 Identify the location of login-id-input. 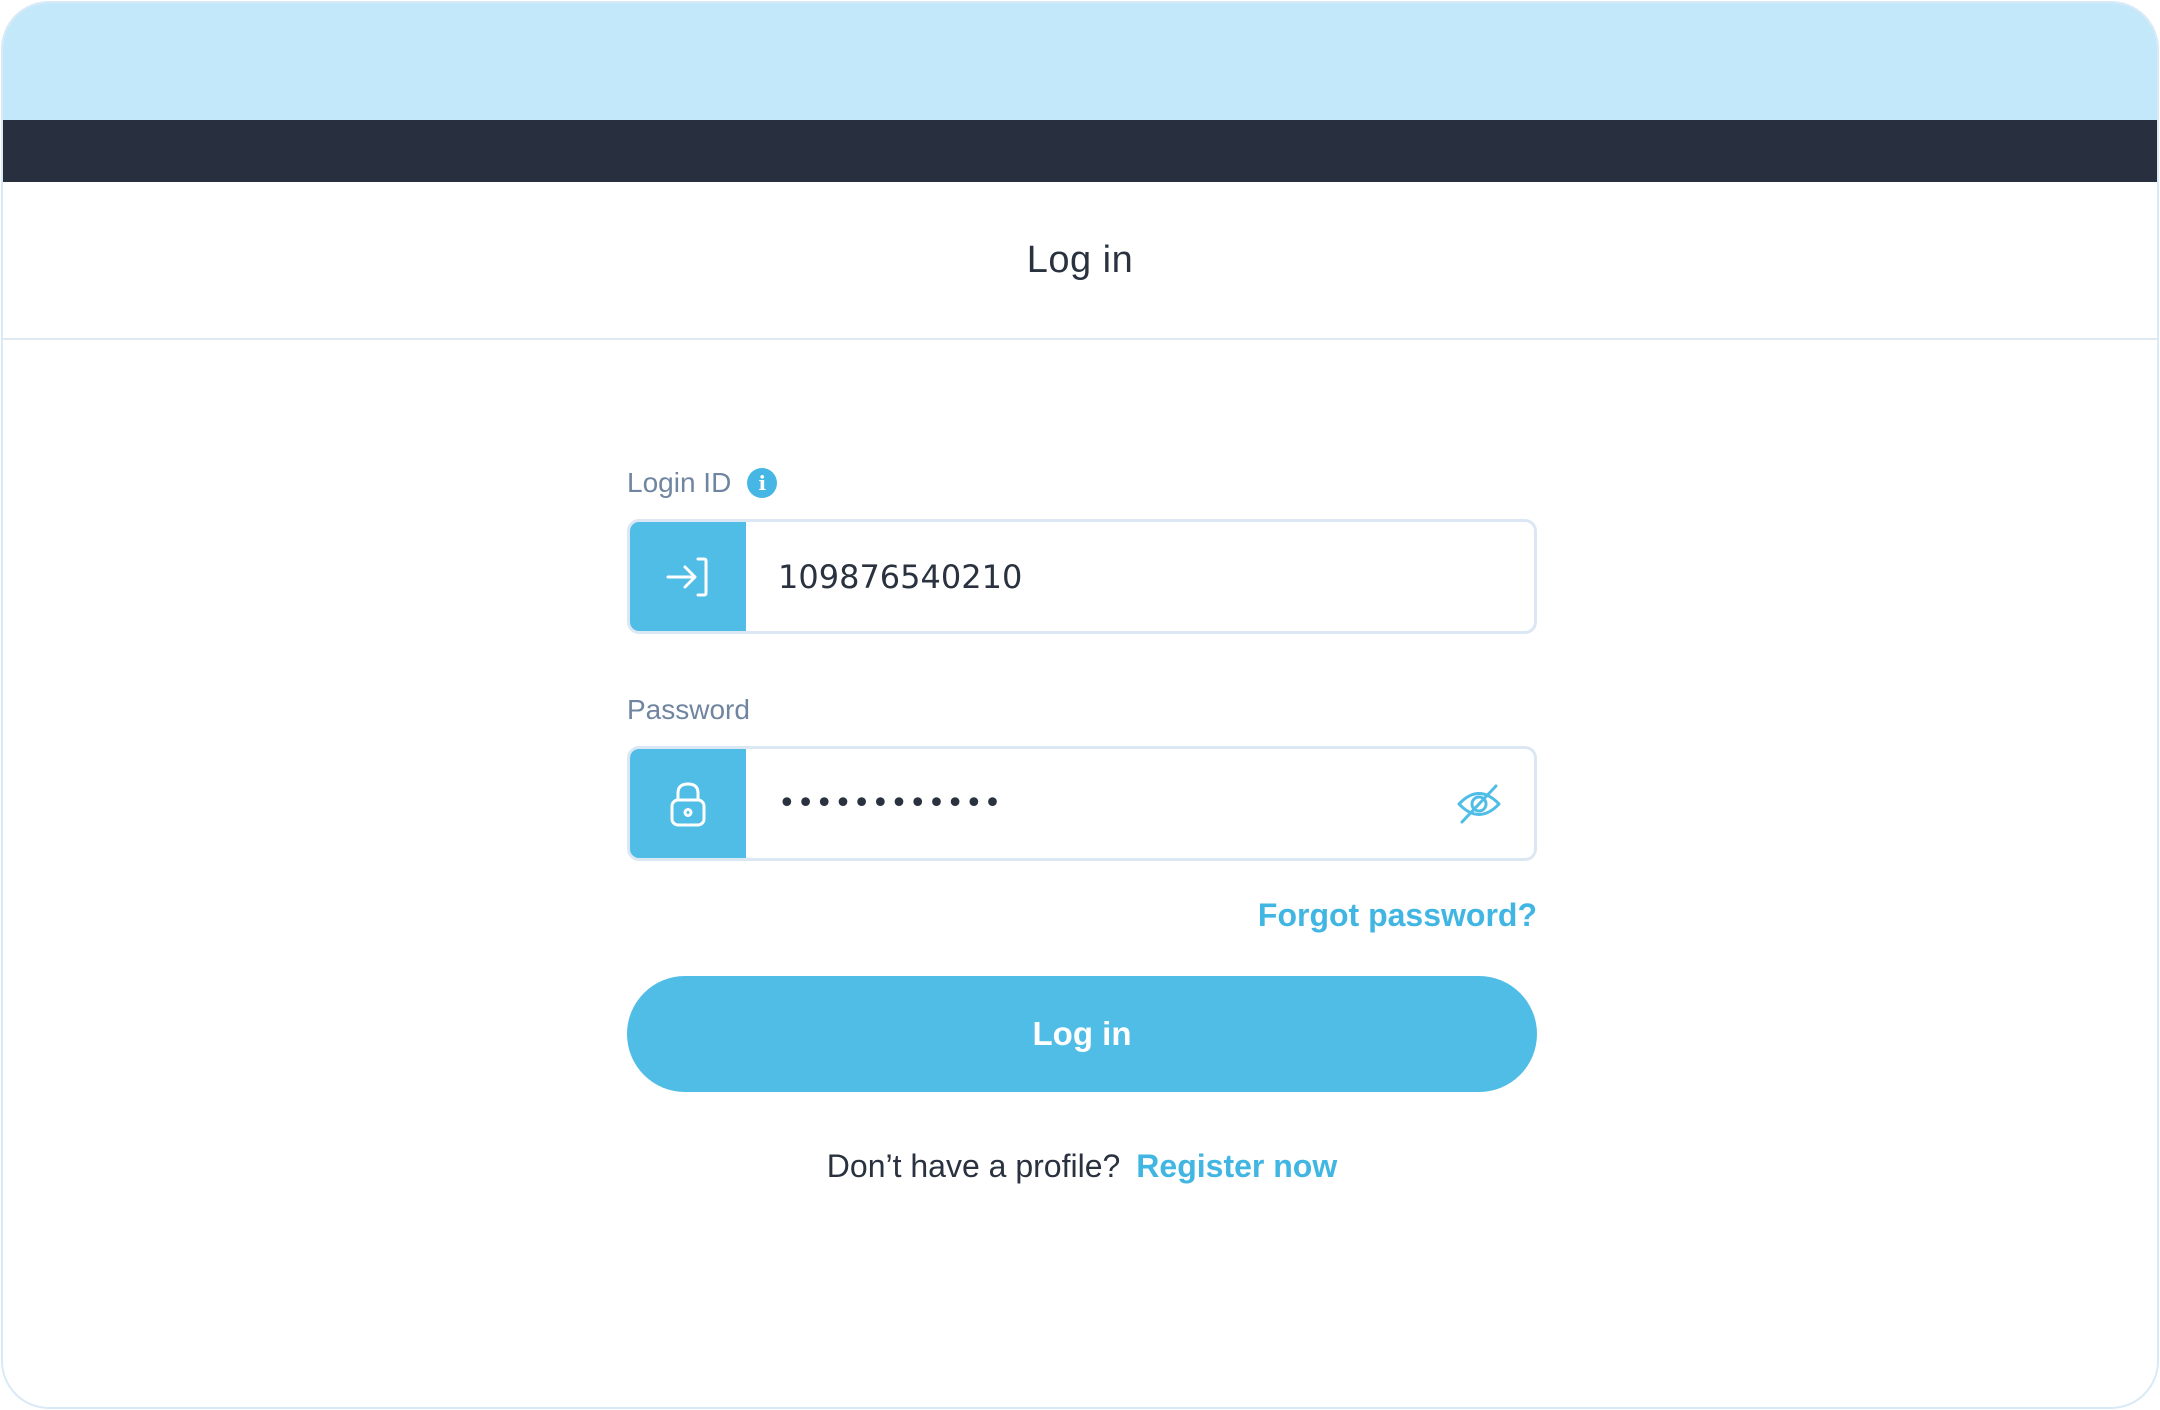
(1140, 576).